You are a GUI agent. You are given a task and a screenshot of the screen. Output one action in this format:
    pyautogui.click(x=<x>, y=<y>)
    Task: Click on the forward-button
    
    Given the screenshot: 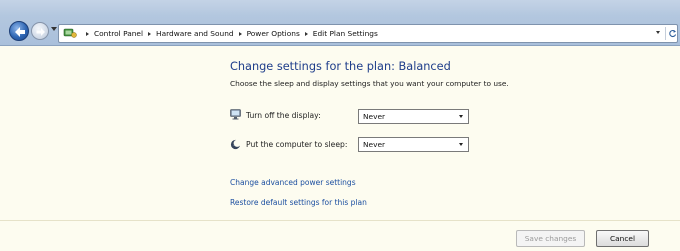 What is the action you would take?
    pyautogui.click(x=40, y=31)
    